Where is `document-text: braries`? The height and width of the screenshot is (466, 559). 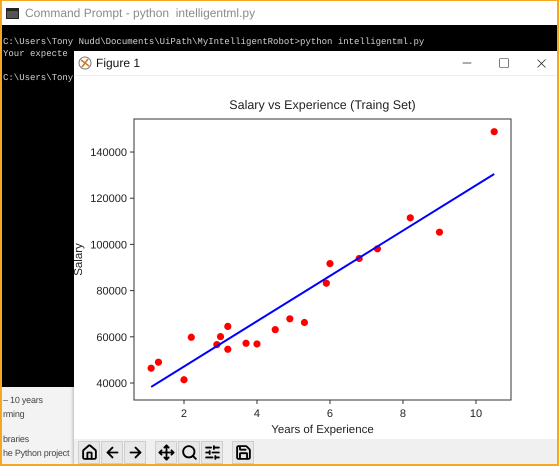 document-text: braries is located at coordinates (16, 439).